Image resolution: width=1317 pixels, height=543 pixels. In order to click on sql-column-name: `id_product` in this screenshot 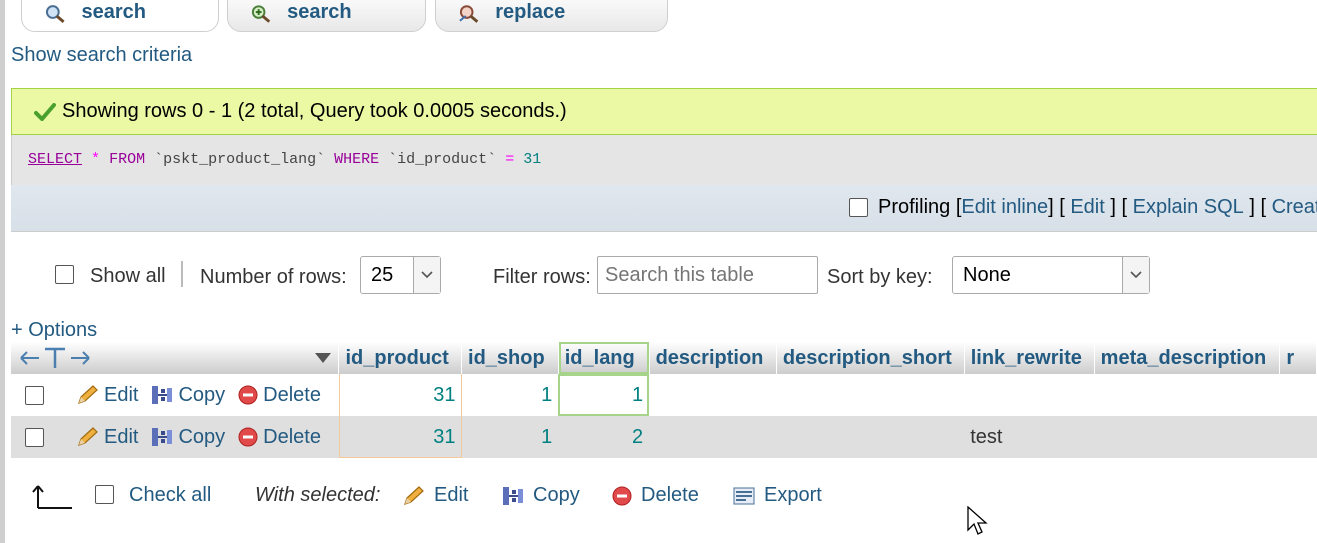, I will do `click(442, 159)`.